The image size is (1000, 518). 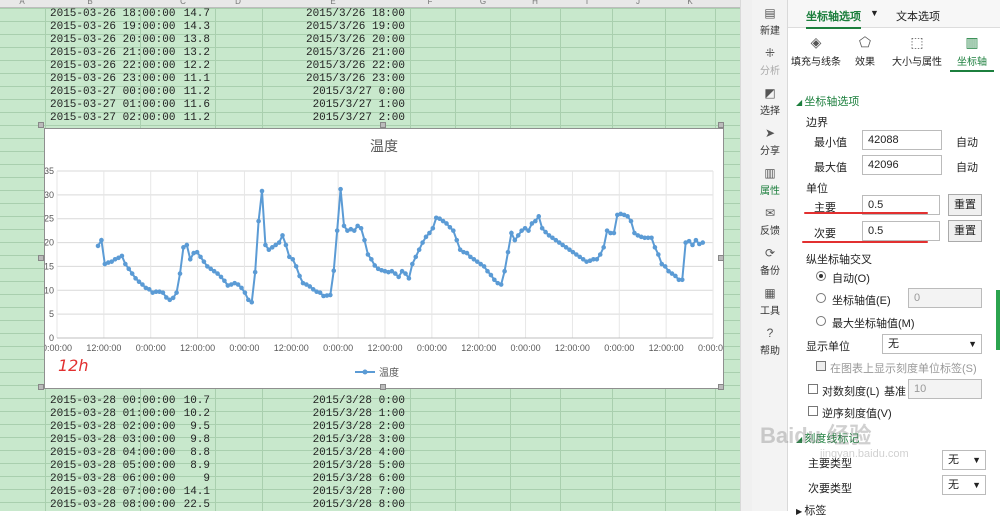 What do you see at coordinates (180, 401) in the screenshot?
I see `cell-c: 10.7` at bounding box center [180, 401].